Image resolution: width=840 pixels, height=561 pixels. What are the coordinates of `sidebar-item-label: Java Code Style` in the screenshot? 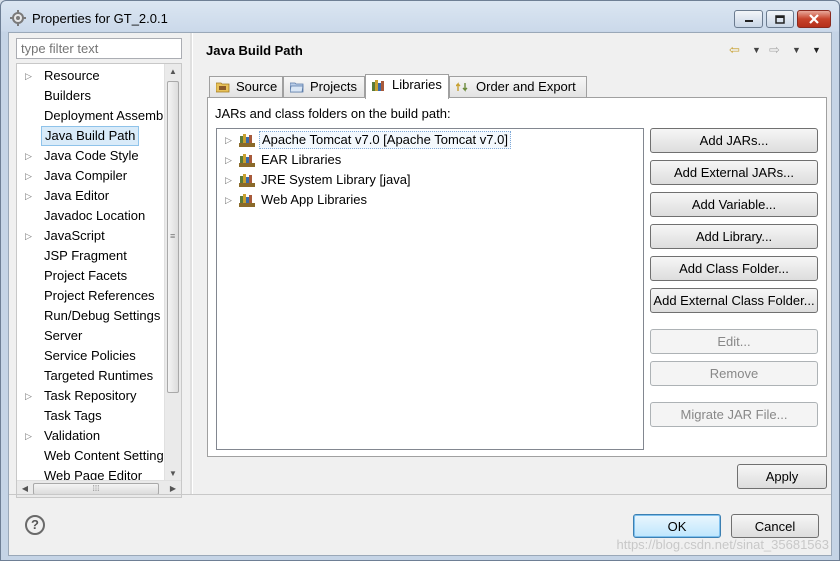 It's located at (91, 155).